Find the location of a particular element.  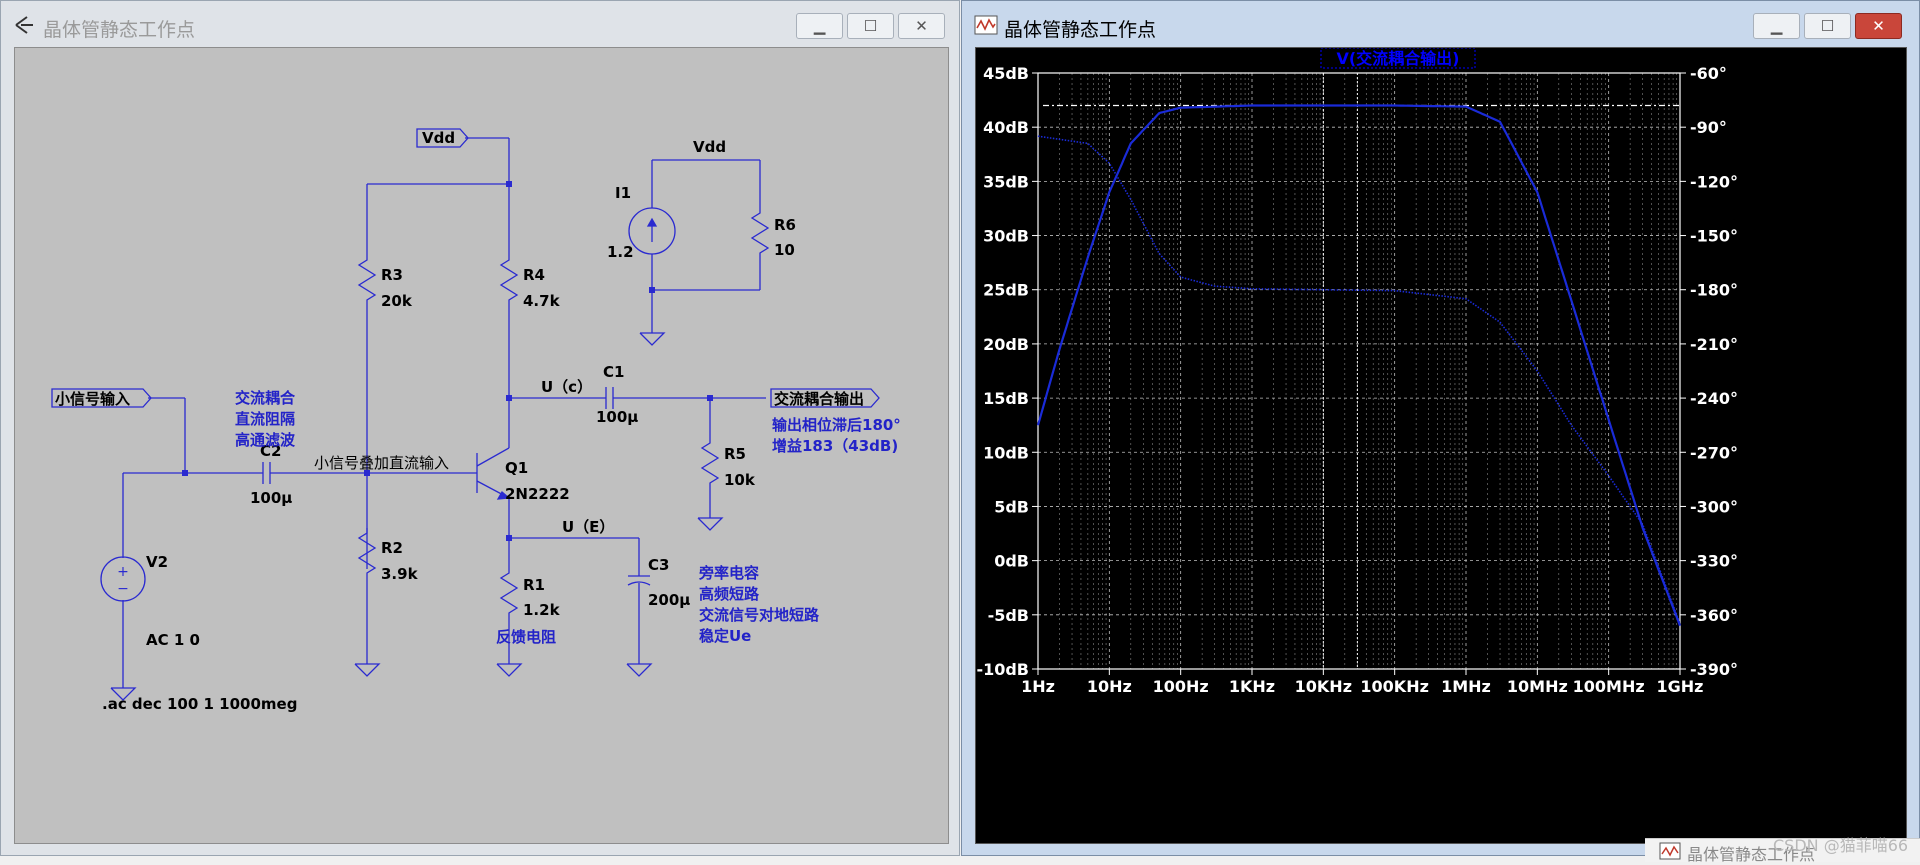

r6-name: R6 is located at coordinates (785, 225).